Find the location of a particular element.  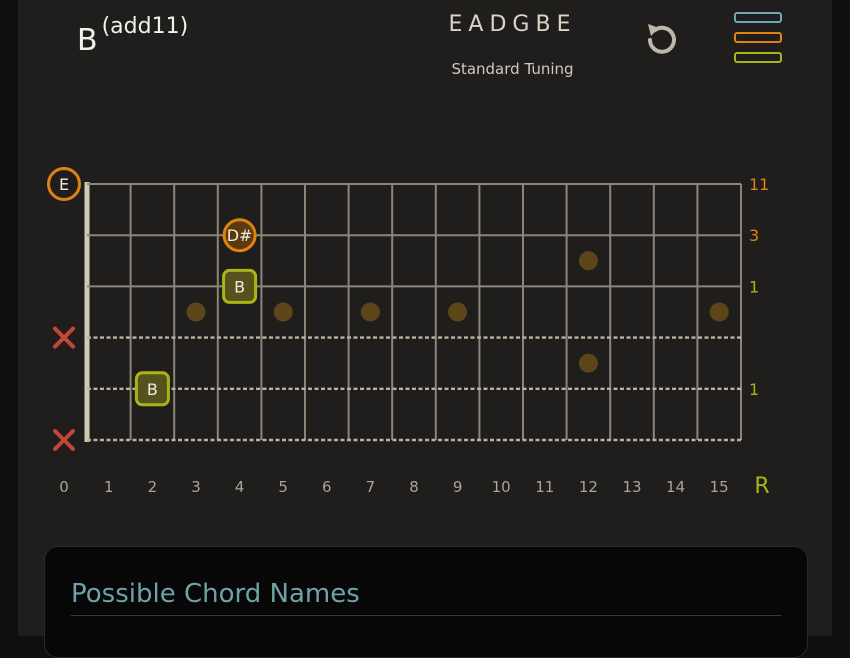

fret-number: 9 is located at coordinates (458, 487).